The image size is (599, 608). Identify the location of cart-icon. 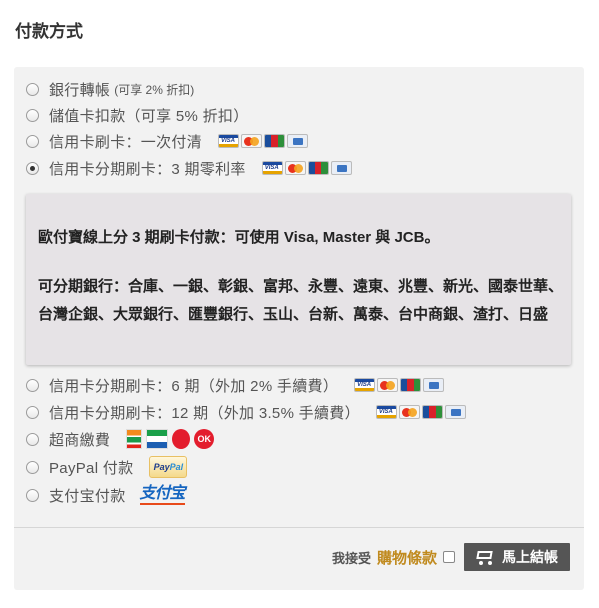
(484, 557).